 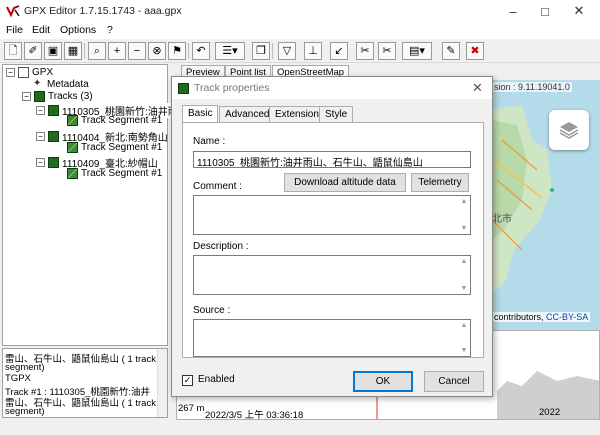 What do you see at coordinates (13, 51) in the screenshot?
I see `new-file-icon: 🗋` at bounding box center [13, 51].